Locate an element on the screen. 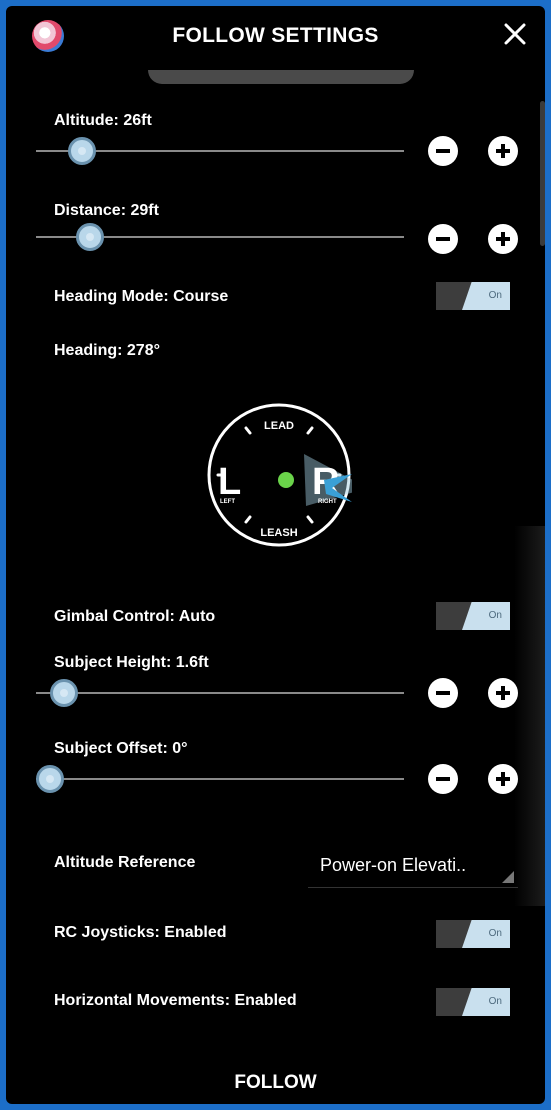 This screenshot has width=551, height=1110. dial-left-small: LEFT is located at coordinates (227, 502).